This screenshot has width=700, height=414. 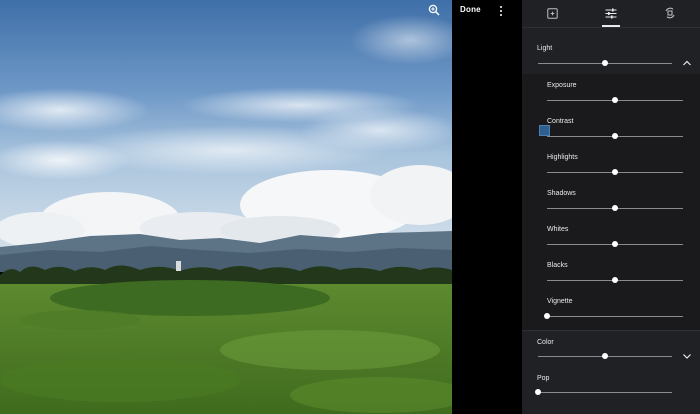 What do you see at coordinates (561, 193) in the screenshot?
I see `shadows-label: Shadows` at bounding box center [561, 193].